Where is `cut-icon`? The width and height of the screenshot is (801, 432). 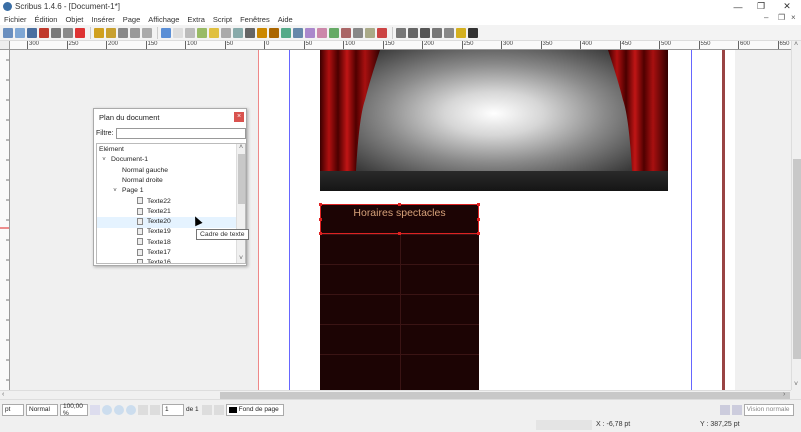
cut-icon is located at coordinates (123, 32).